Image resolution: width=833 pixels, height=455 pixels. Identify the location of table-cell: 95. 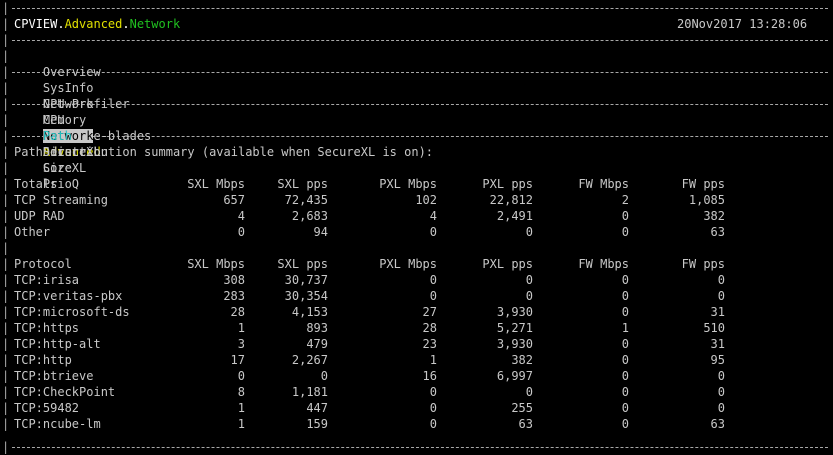
(717, 360).